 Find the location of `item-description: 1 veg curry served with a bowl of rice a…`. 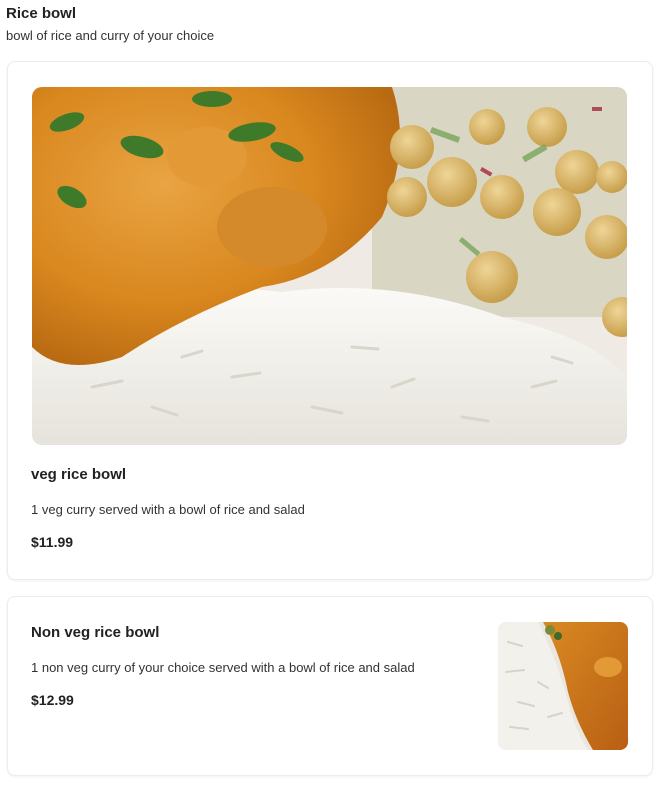

item-description: 1 veg curry served with a bowl of rice a… is located at coordinates (168, 509).